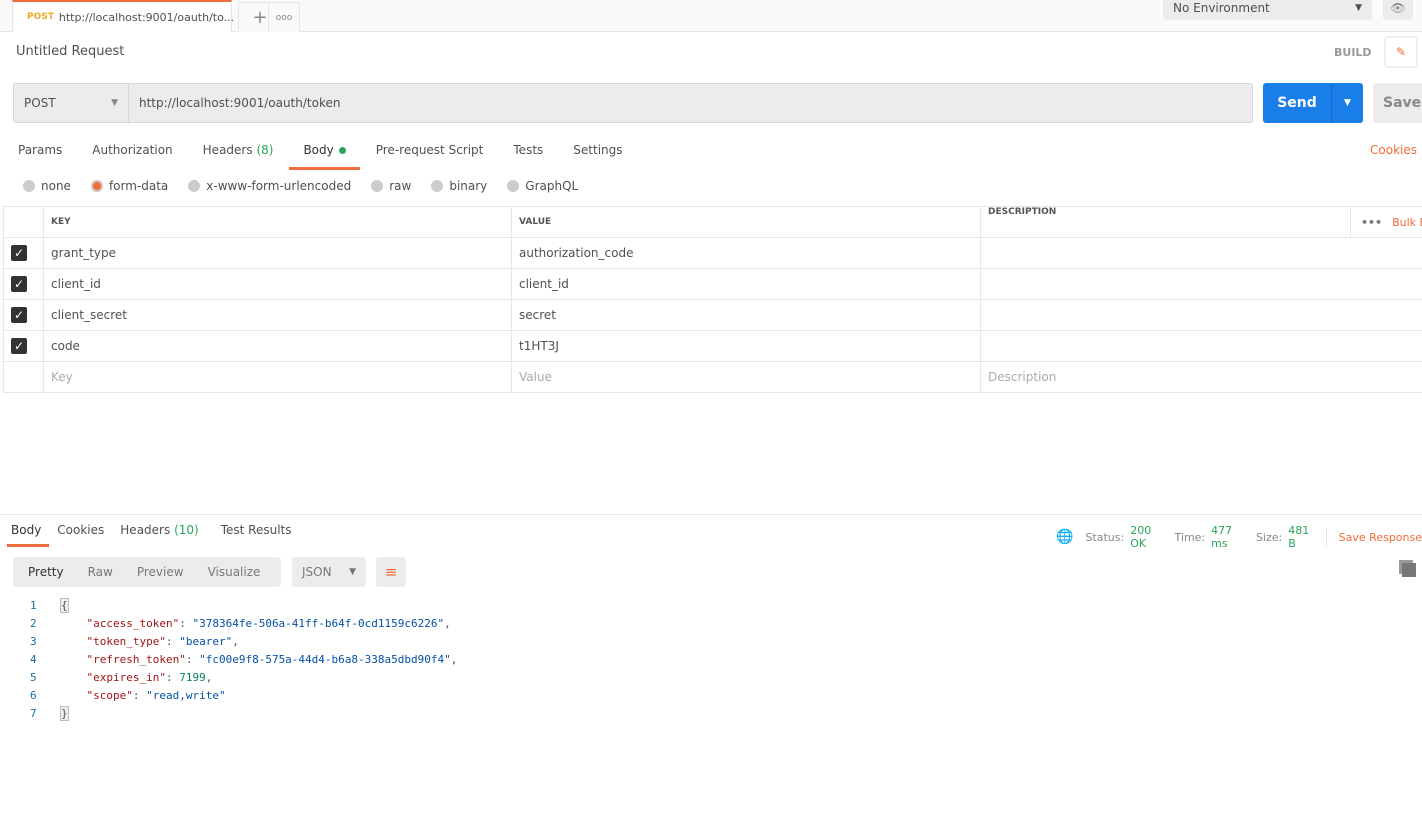 Image resolution: width=1422 pixels, height=833 pixels. I want to click on code-line: 5 "expires_in": 7199,, so click(243, 678).